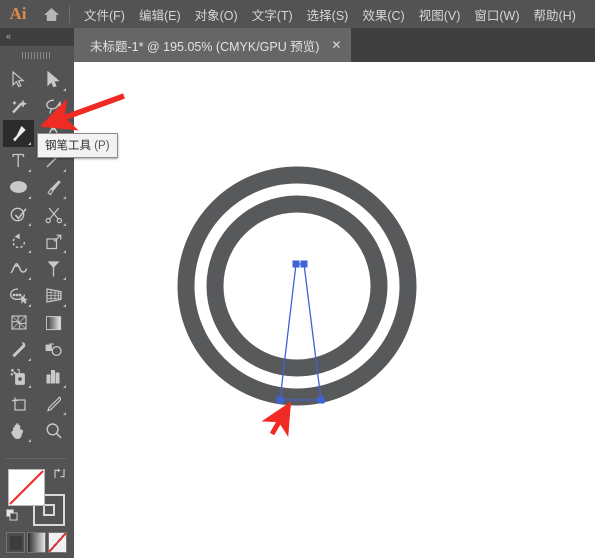 The image size is (595, 558). Describe the element at coordinates (18, 106) in the screenshot. I see `magic-wand-tool` at that location.